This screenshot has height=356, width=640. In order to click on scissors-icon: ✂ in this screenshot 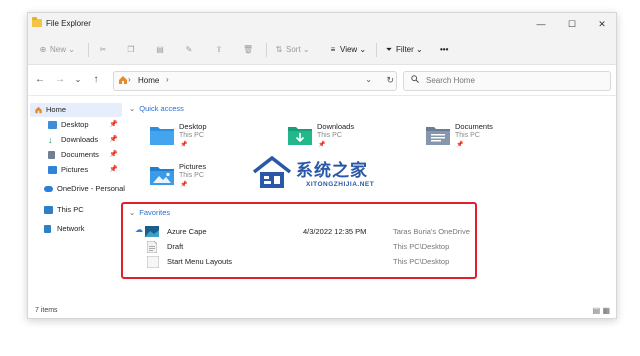, I will do `click(103, 49)`.